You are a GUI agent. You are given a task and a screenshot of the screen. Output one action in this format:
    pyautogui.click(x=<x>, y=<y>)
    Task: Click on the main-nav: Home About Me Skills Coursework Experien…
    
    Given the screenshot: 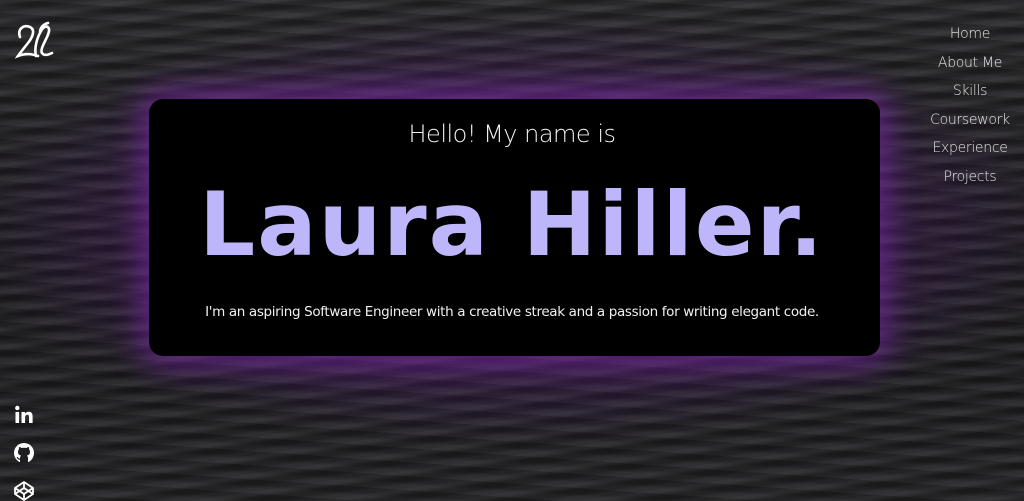 What is the action you would take?
    pyautogui.click(x=970, y=105)
    